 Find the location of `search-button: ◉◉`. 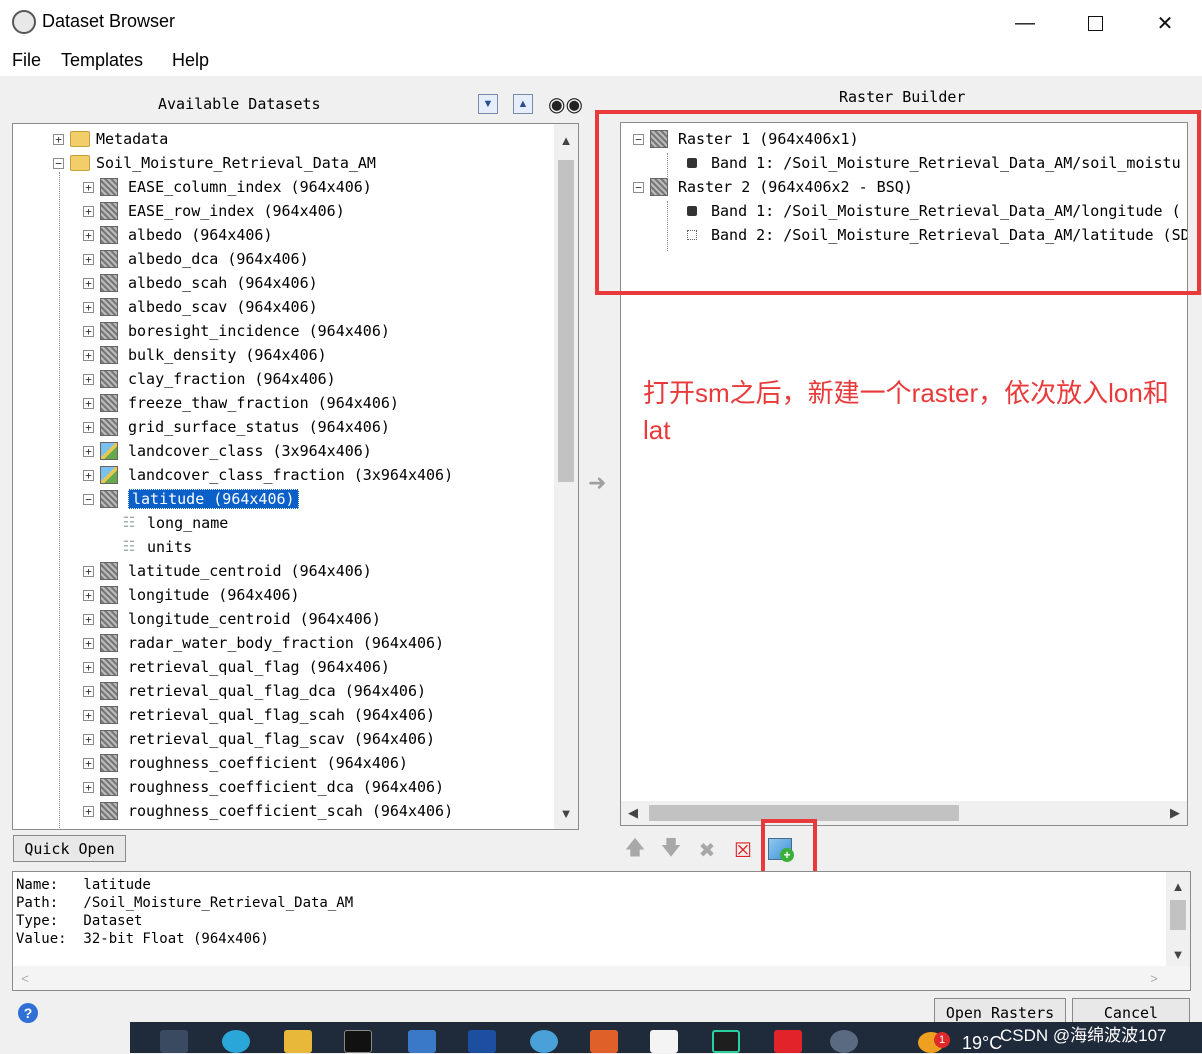

search-button: ◉◉ is located at coordinates (565, 104).